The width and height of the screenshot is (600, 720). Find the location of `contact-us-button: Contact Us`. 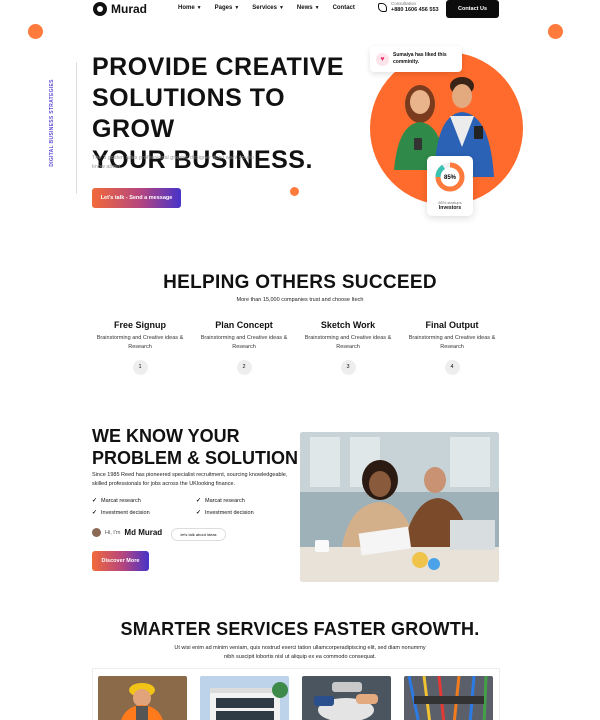

contact-us-button: Contact Us is located at coordinates (472, 9).